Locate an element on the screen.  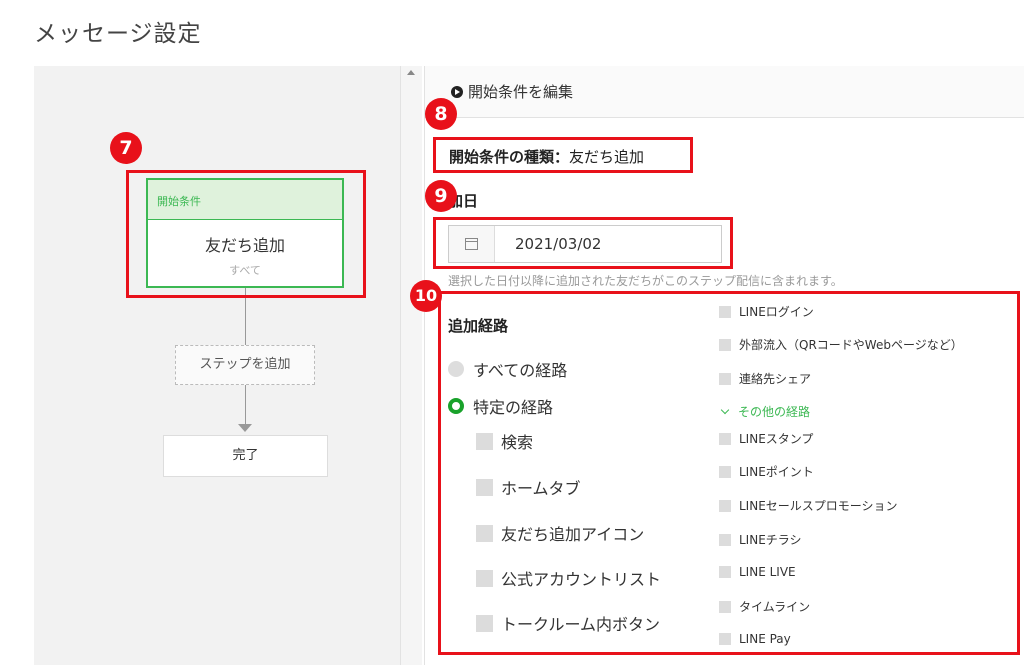
annotation-marker-10: 10 is located at coordinates (426, 296).